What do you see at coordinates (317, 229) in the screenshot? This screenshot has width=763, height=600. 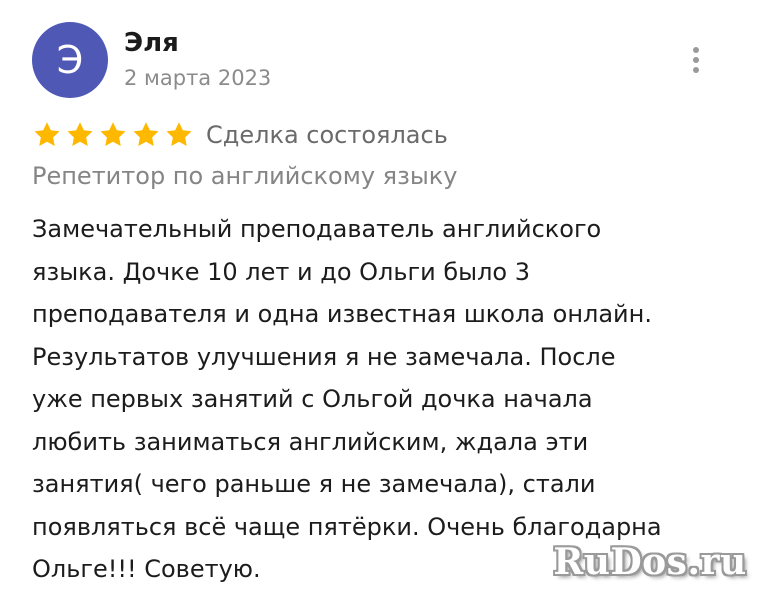 I see `review-text-line: Замечательный преподаватель английского` at bounding box center [317, 229].